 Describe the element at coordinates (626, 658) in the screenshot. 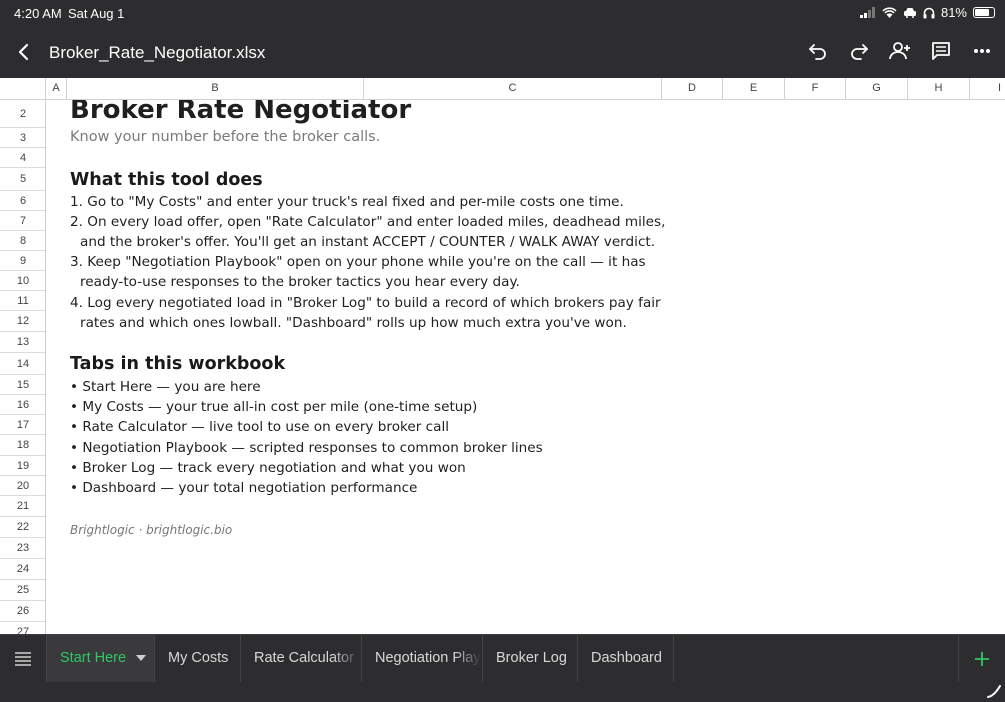

I see `sheet-tab-dashboard: Dashboard` at that location.